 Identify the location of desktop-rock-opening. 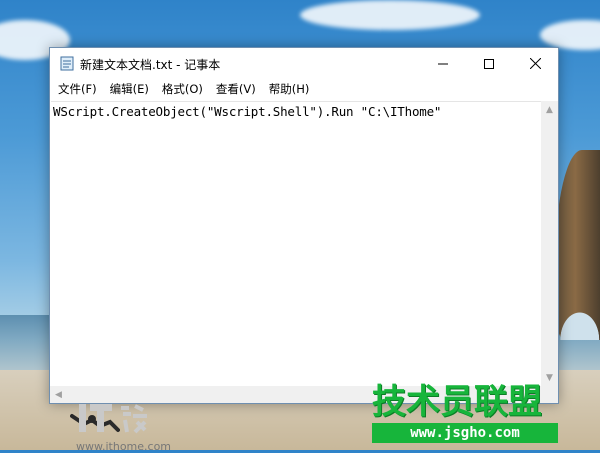
(577, 322).